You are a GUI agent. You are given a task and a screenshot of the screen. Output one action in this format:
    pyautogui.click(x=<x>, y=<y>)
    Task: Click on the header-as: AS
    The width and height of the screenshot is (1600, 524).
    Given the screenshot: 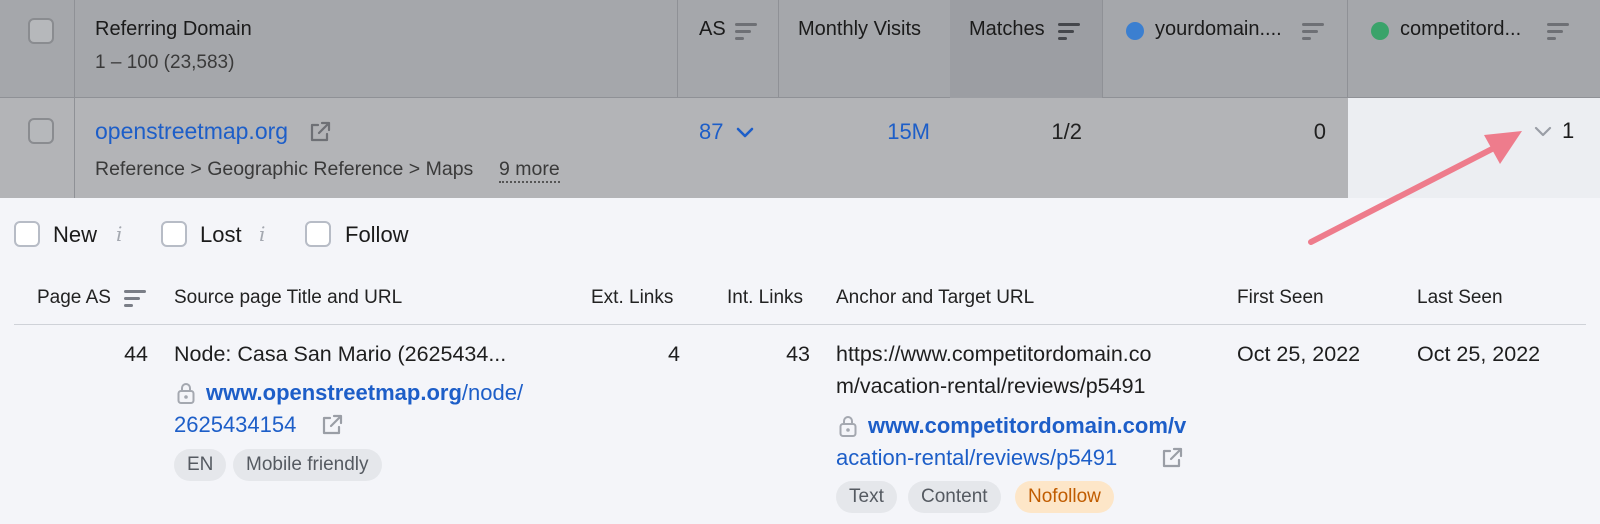 What is the action you would take?
    pyautogui.click(x=712, y=29)
    